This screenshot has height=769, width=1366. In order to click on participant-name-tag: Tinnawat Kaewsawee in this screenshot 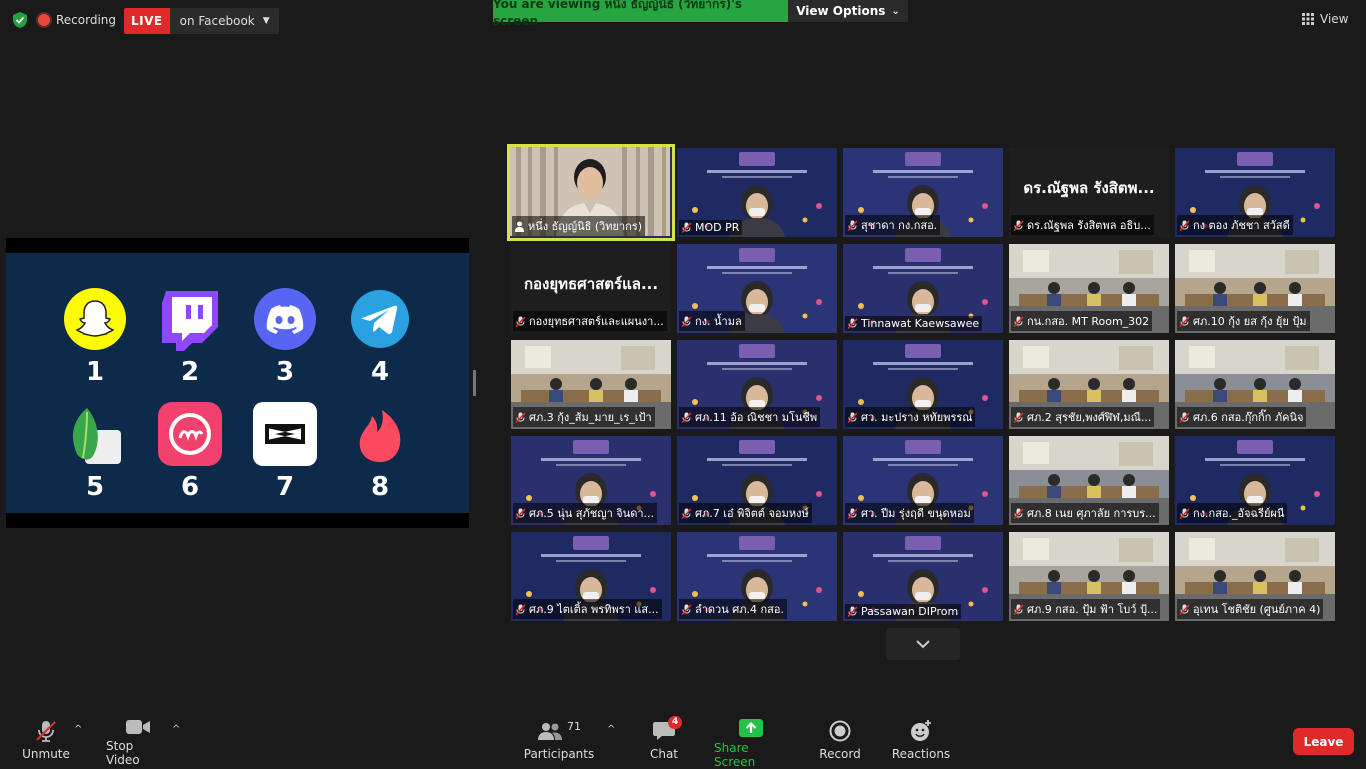, I will do `click(914, 323)`.